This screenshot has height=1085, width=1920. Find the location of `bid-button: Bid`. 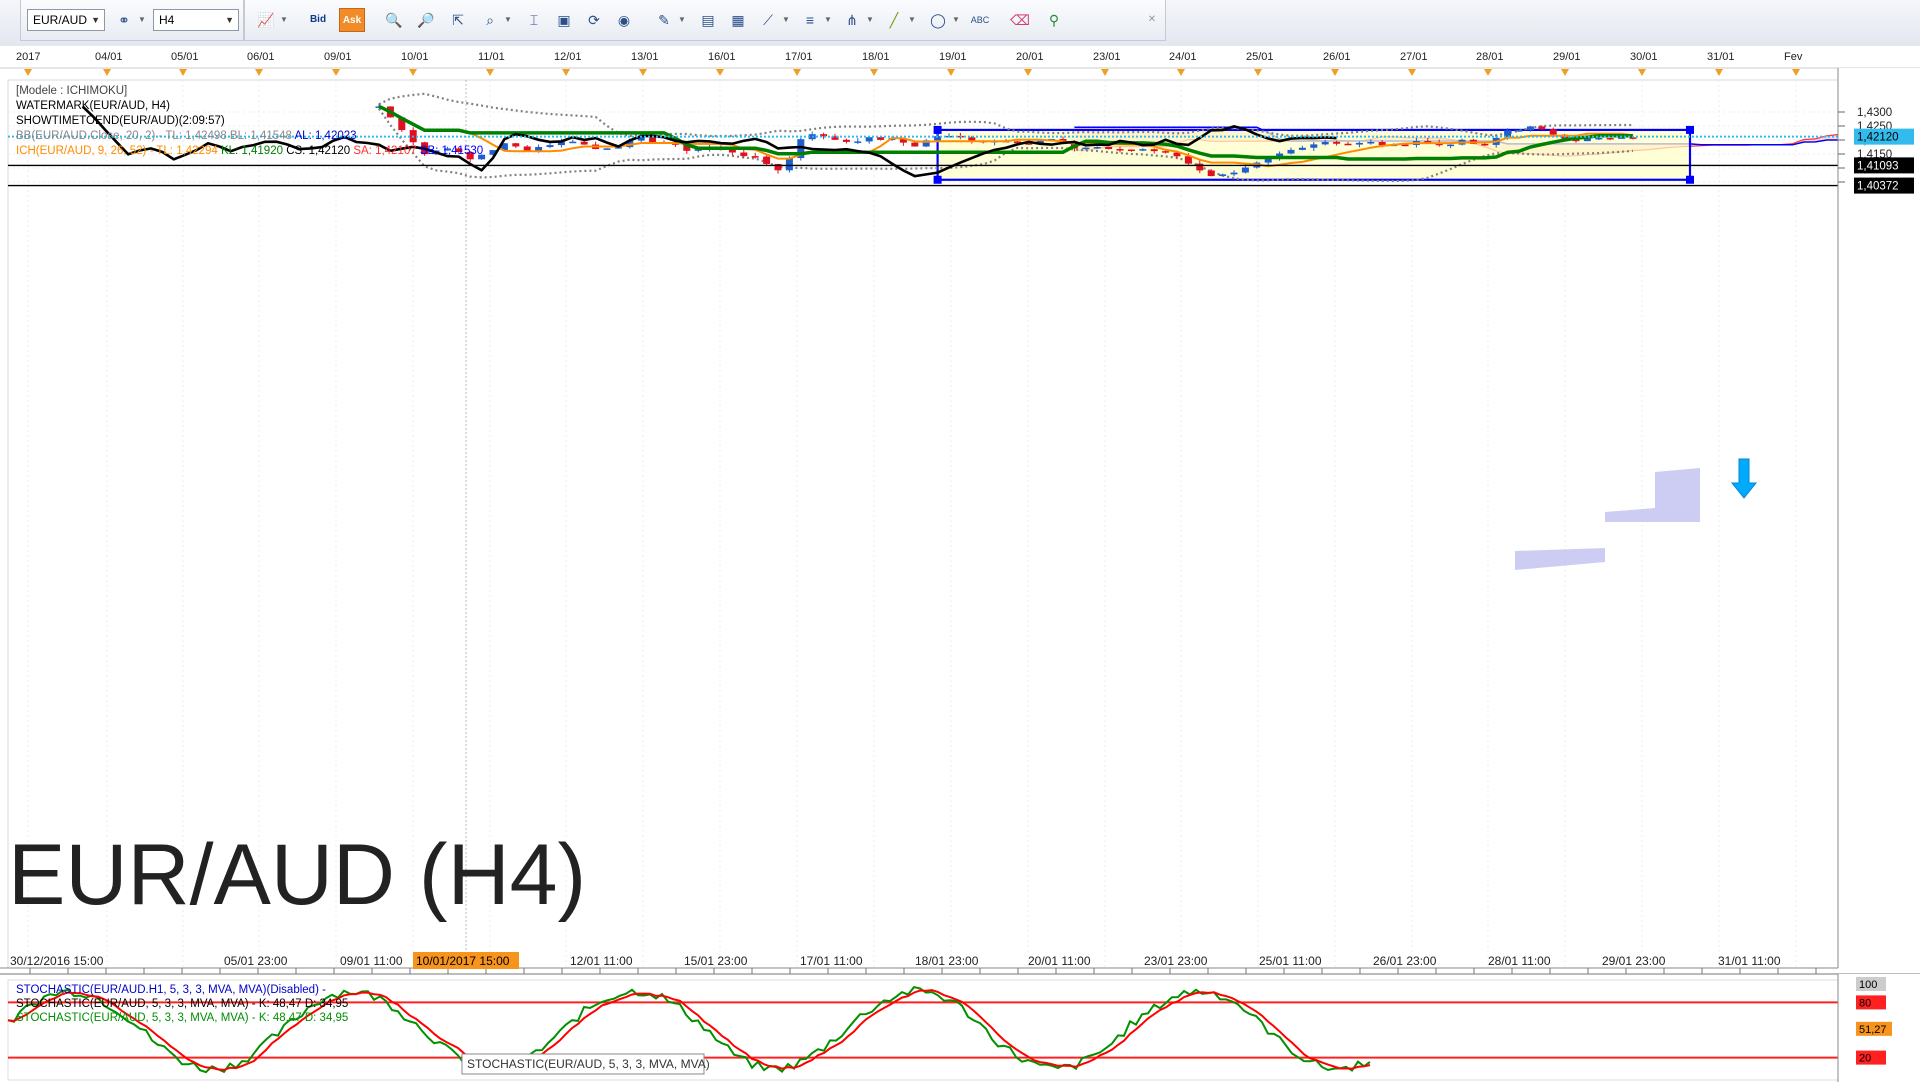

bid-button: Bid is located at coordinates (318, 20).